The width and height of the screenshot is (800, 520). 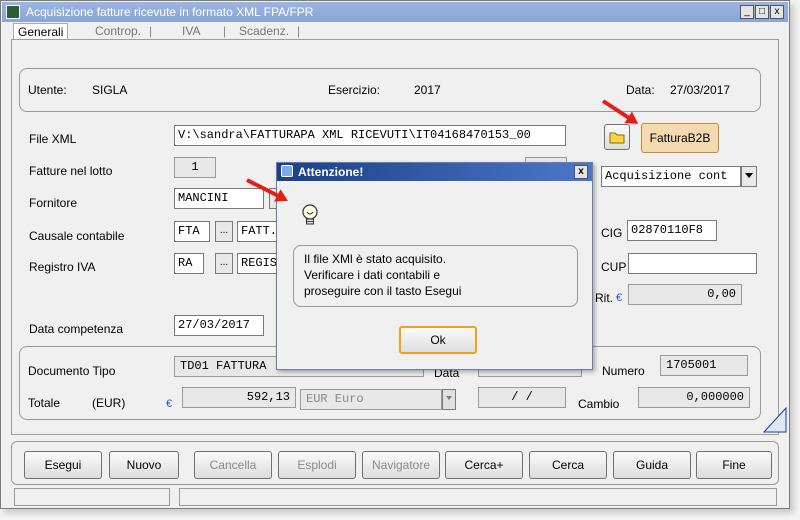 I want to click on status-panel-right, so click(x=478, y=497).